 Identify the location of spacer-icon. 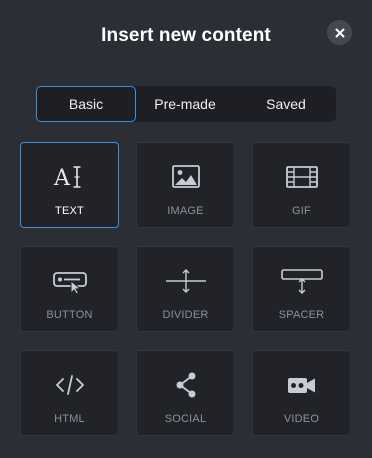
(301, 281).